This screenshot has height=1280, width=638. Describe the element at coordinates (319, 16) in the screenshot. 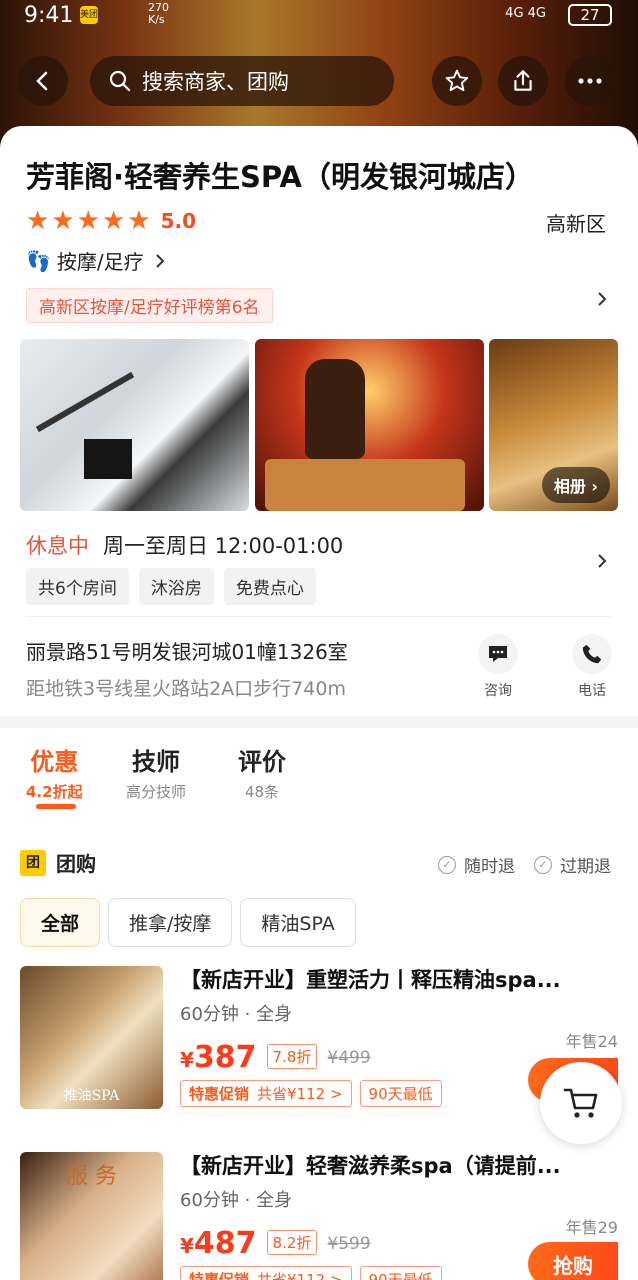

I see `status-bar: 9:41 美团 270 K/s 4G 4G 27` at that location.